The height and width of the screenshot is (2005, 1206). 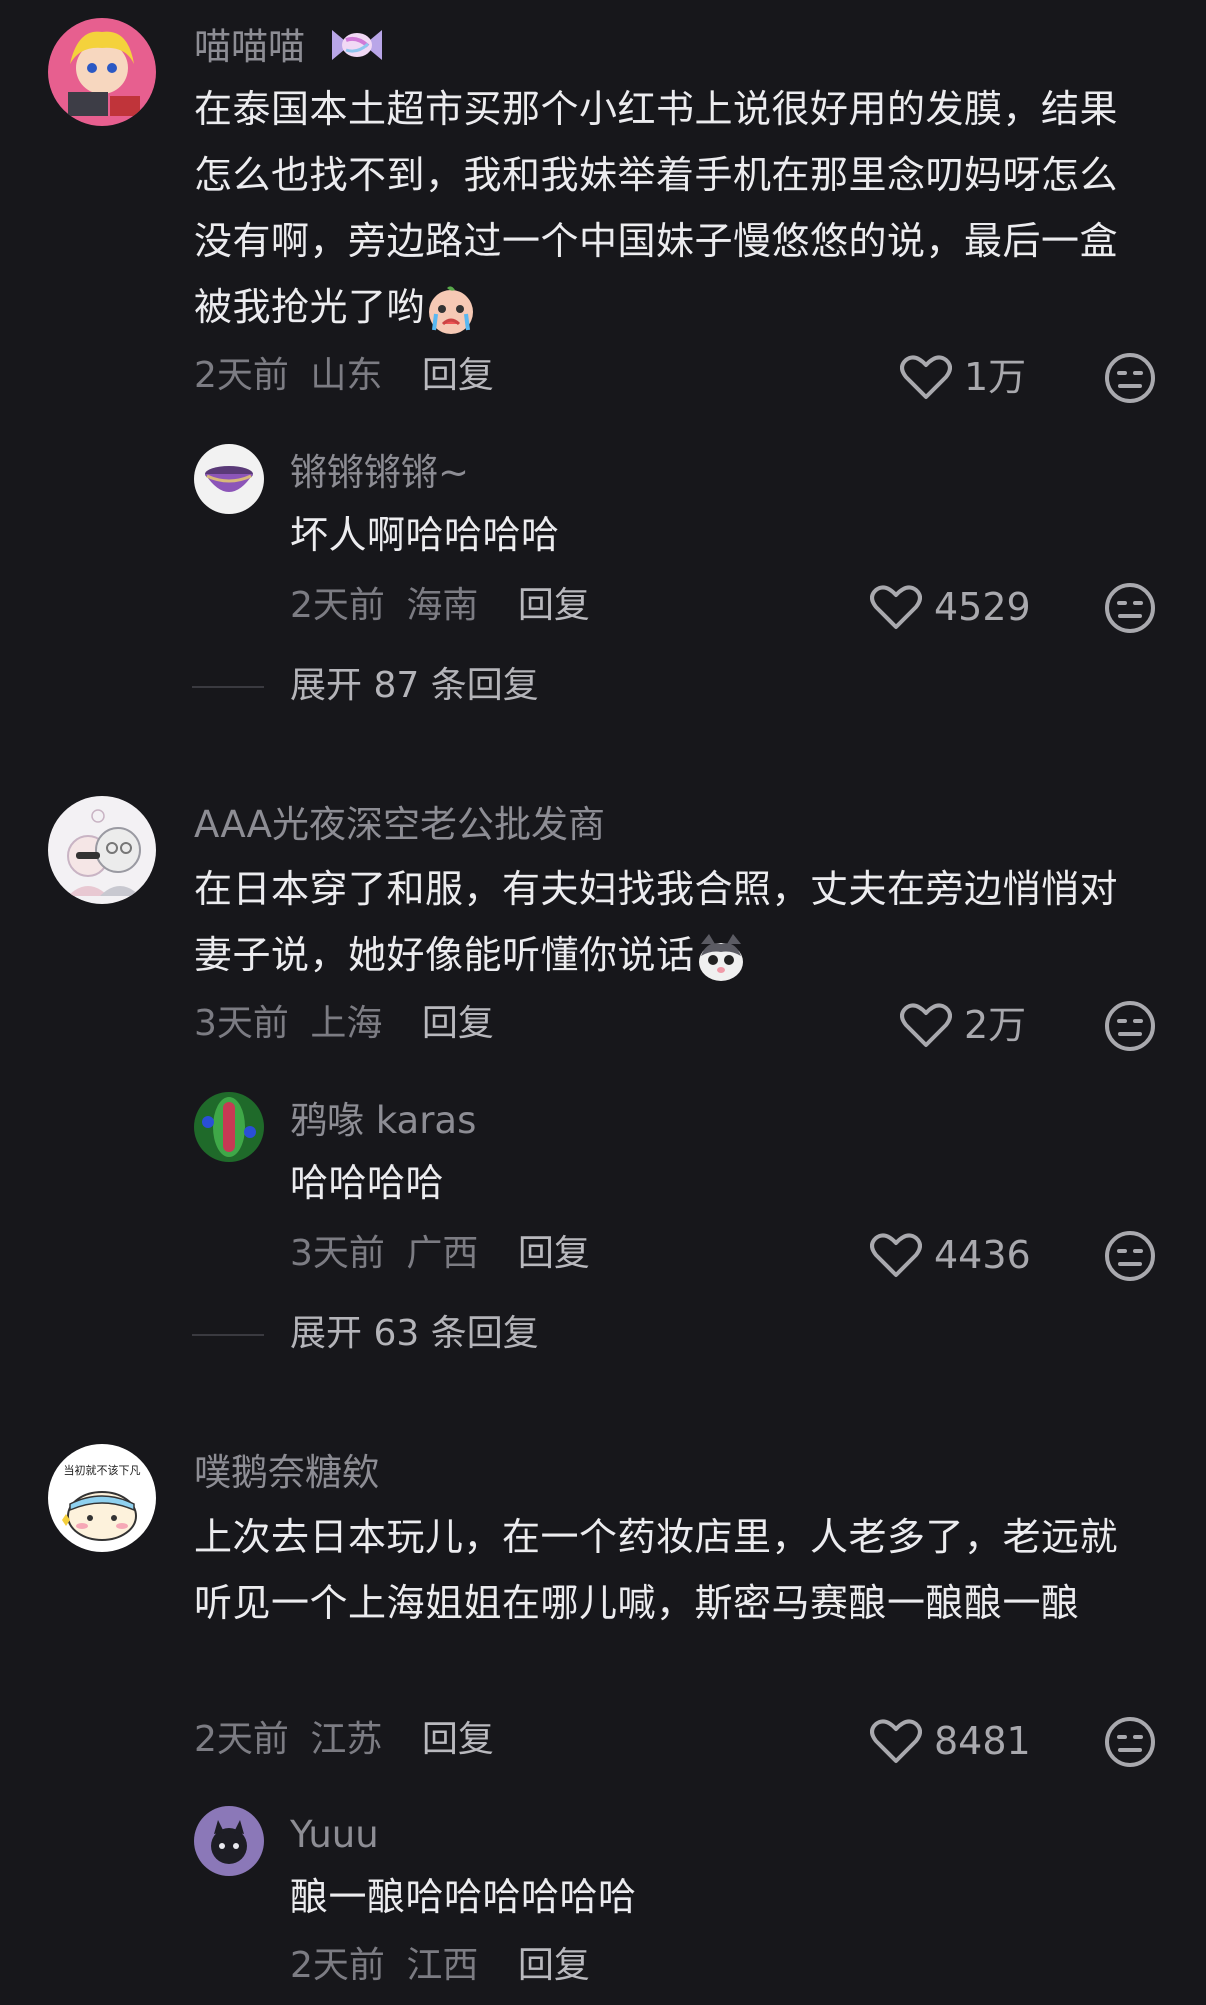 I want to click on location: 江西, so click(x=442, y=1965).